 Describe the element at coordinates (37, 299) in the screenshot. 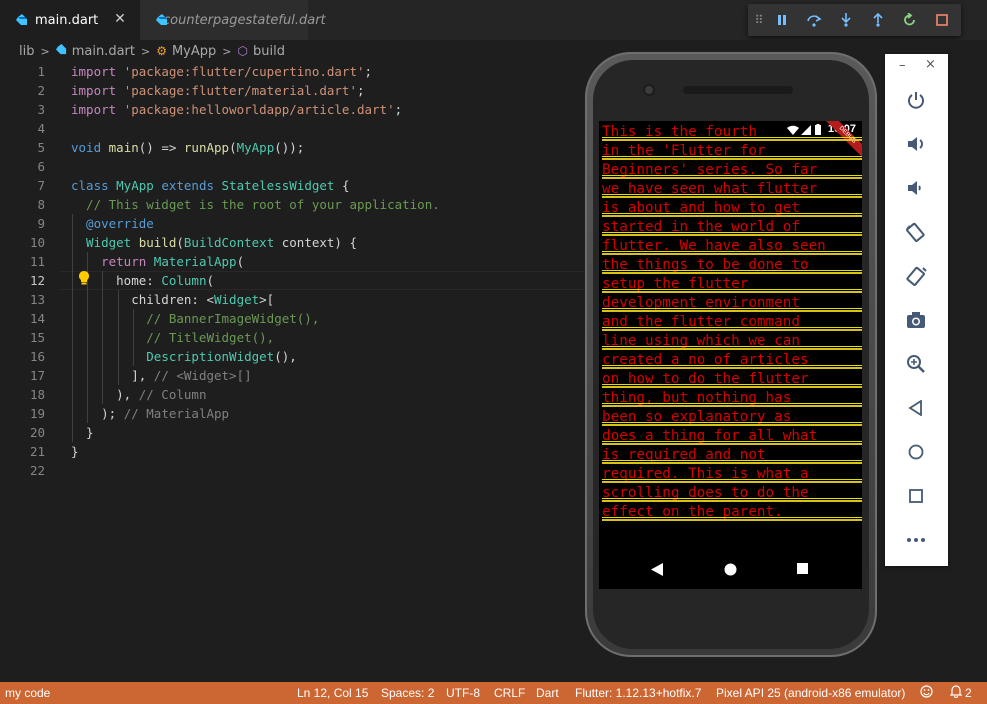

I see `line-number: 13` at that location.